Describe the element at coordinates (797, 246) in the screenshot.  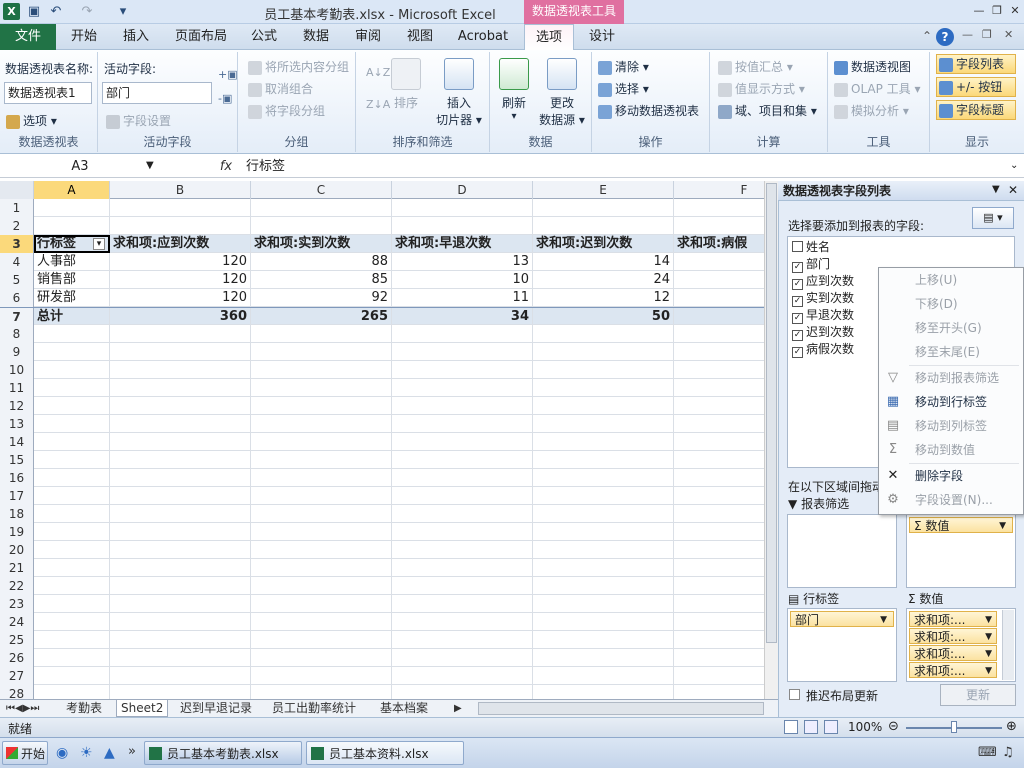
I see `field-checkbox` at that location.